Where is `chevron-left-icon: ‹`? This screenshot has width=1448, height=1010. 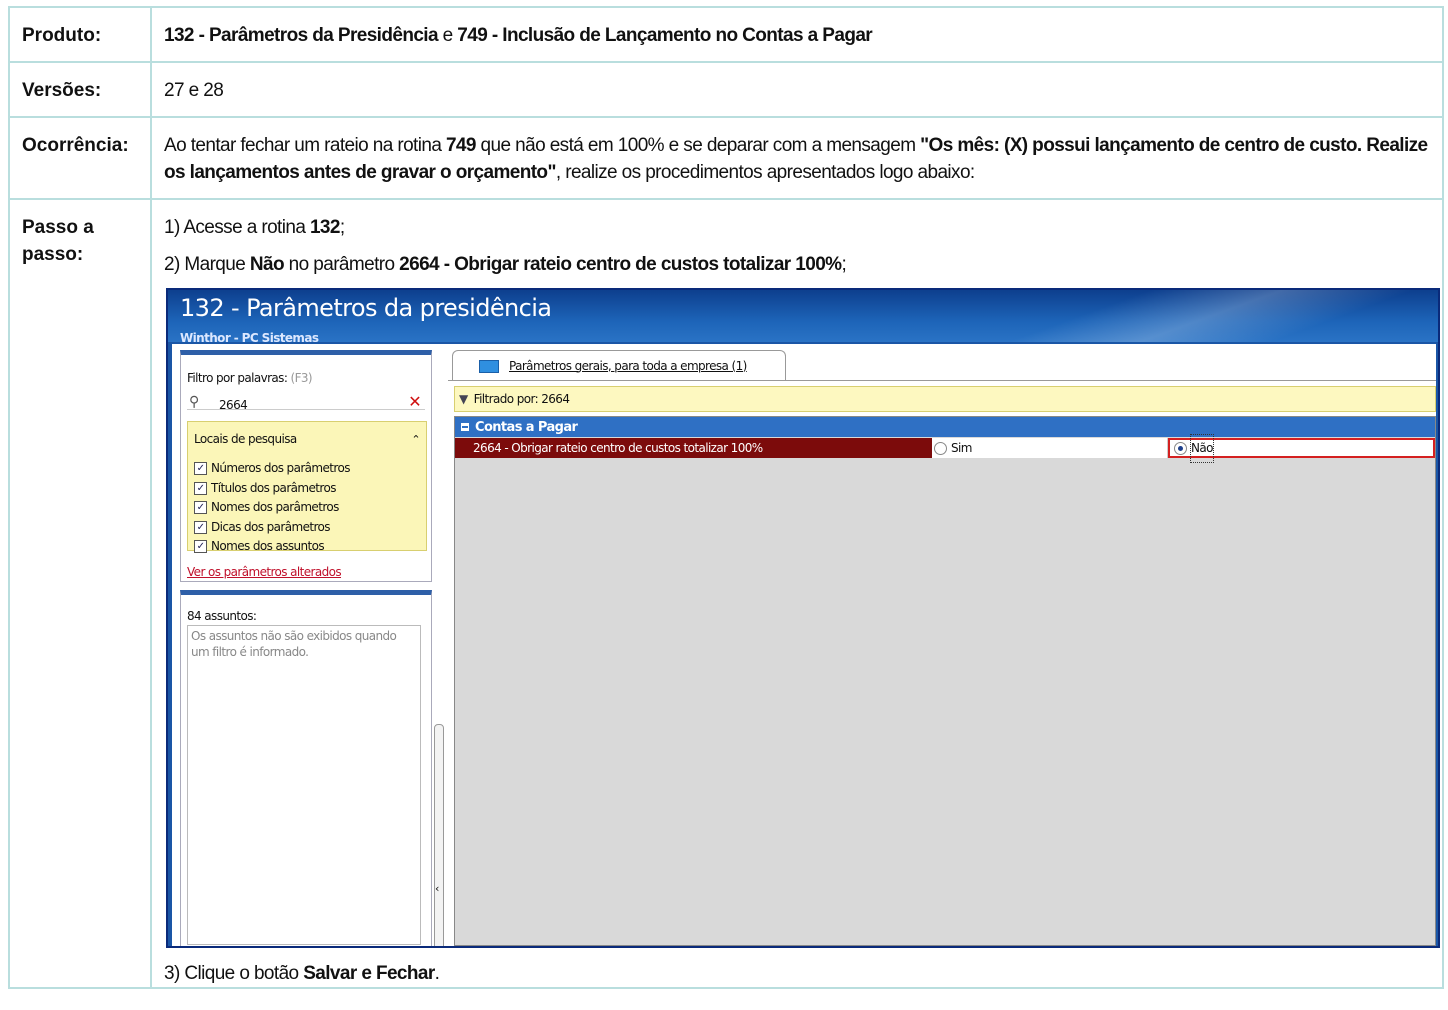
chevron-left-icon: ‹ is located at coordinates (437, 888).